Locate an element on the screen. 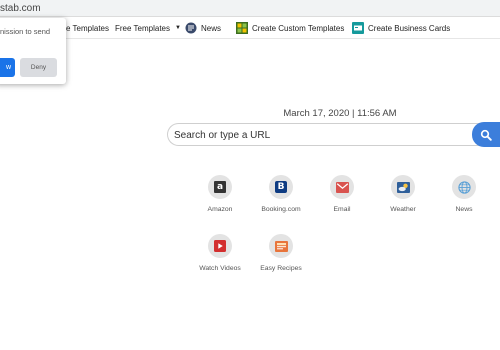 Image resolution: width=500 pixels, height=350 pixels. custom-templates-icon is located at coordinates (242, 28).